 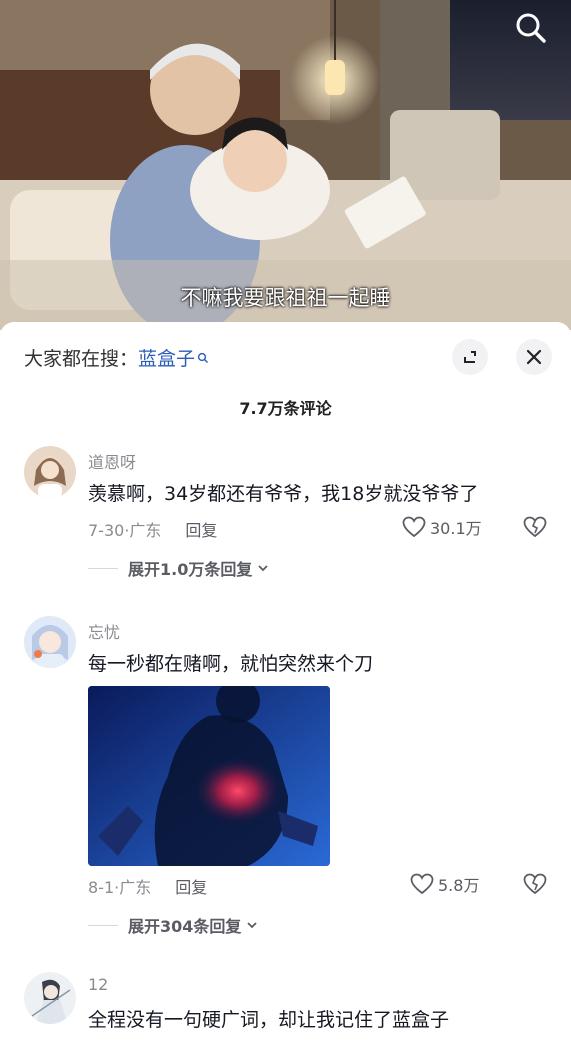 What do you see at coordinates (285, 298) in the screenshot?
I see `video-subtitle: 不嘛我要跟祖祖一起睡` at bounding box center [285, 298].